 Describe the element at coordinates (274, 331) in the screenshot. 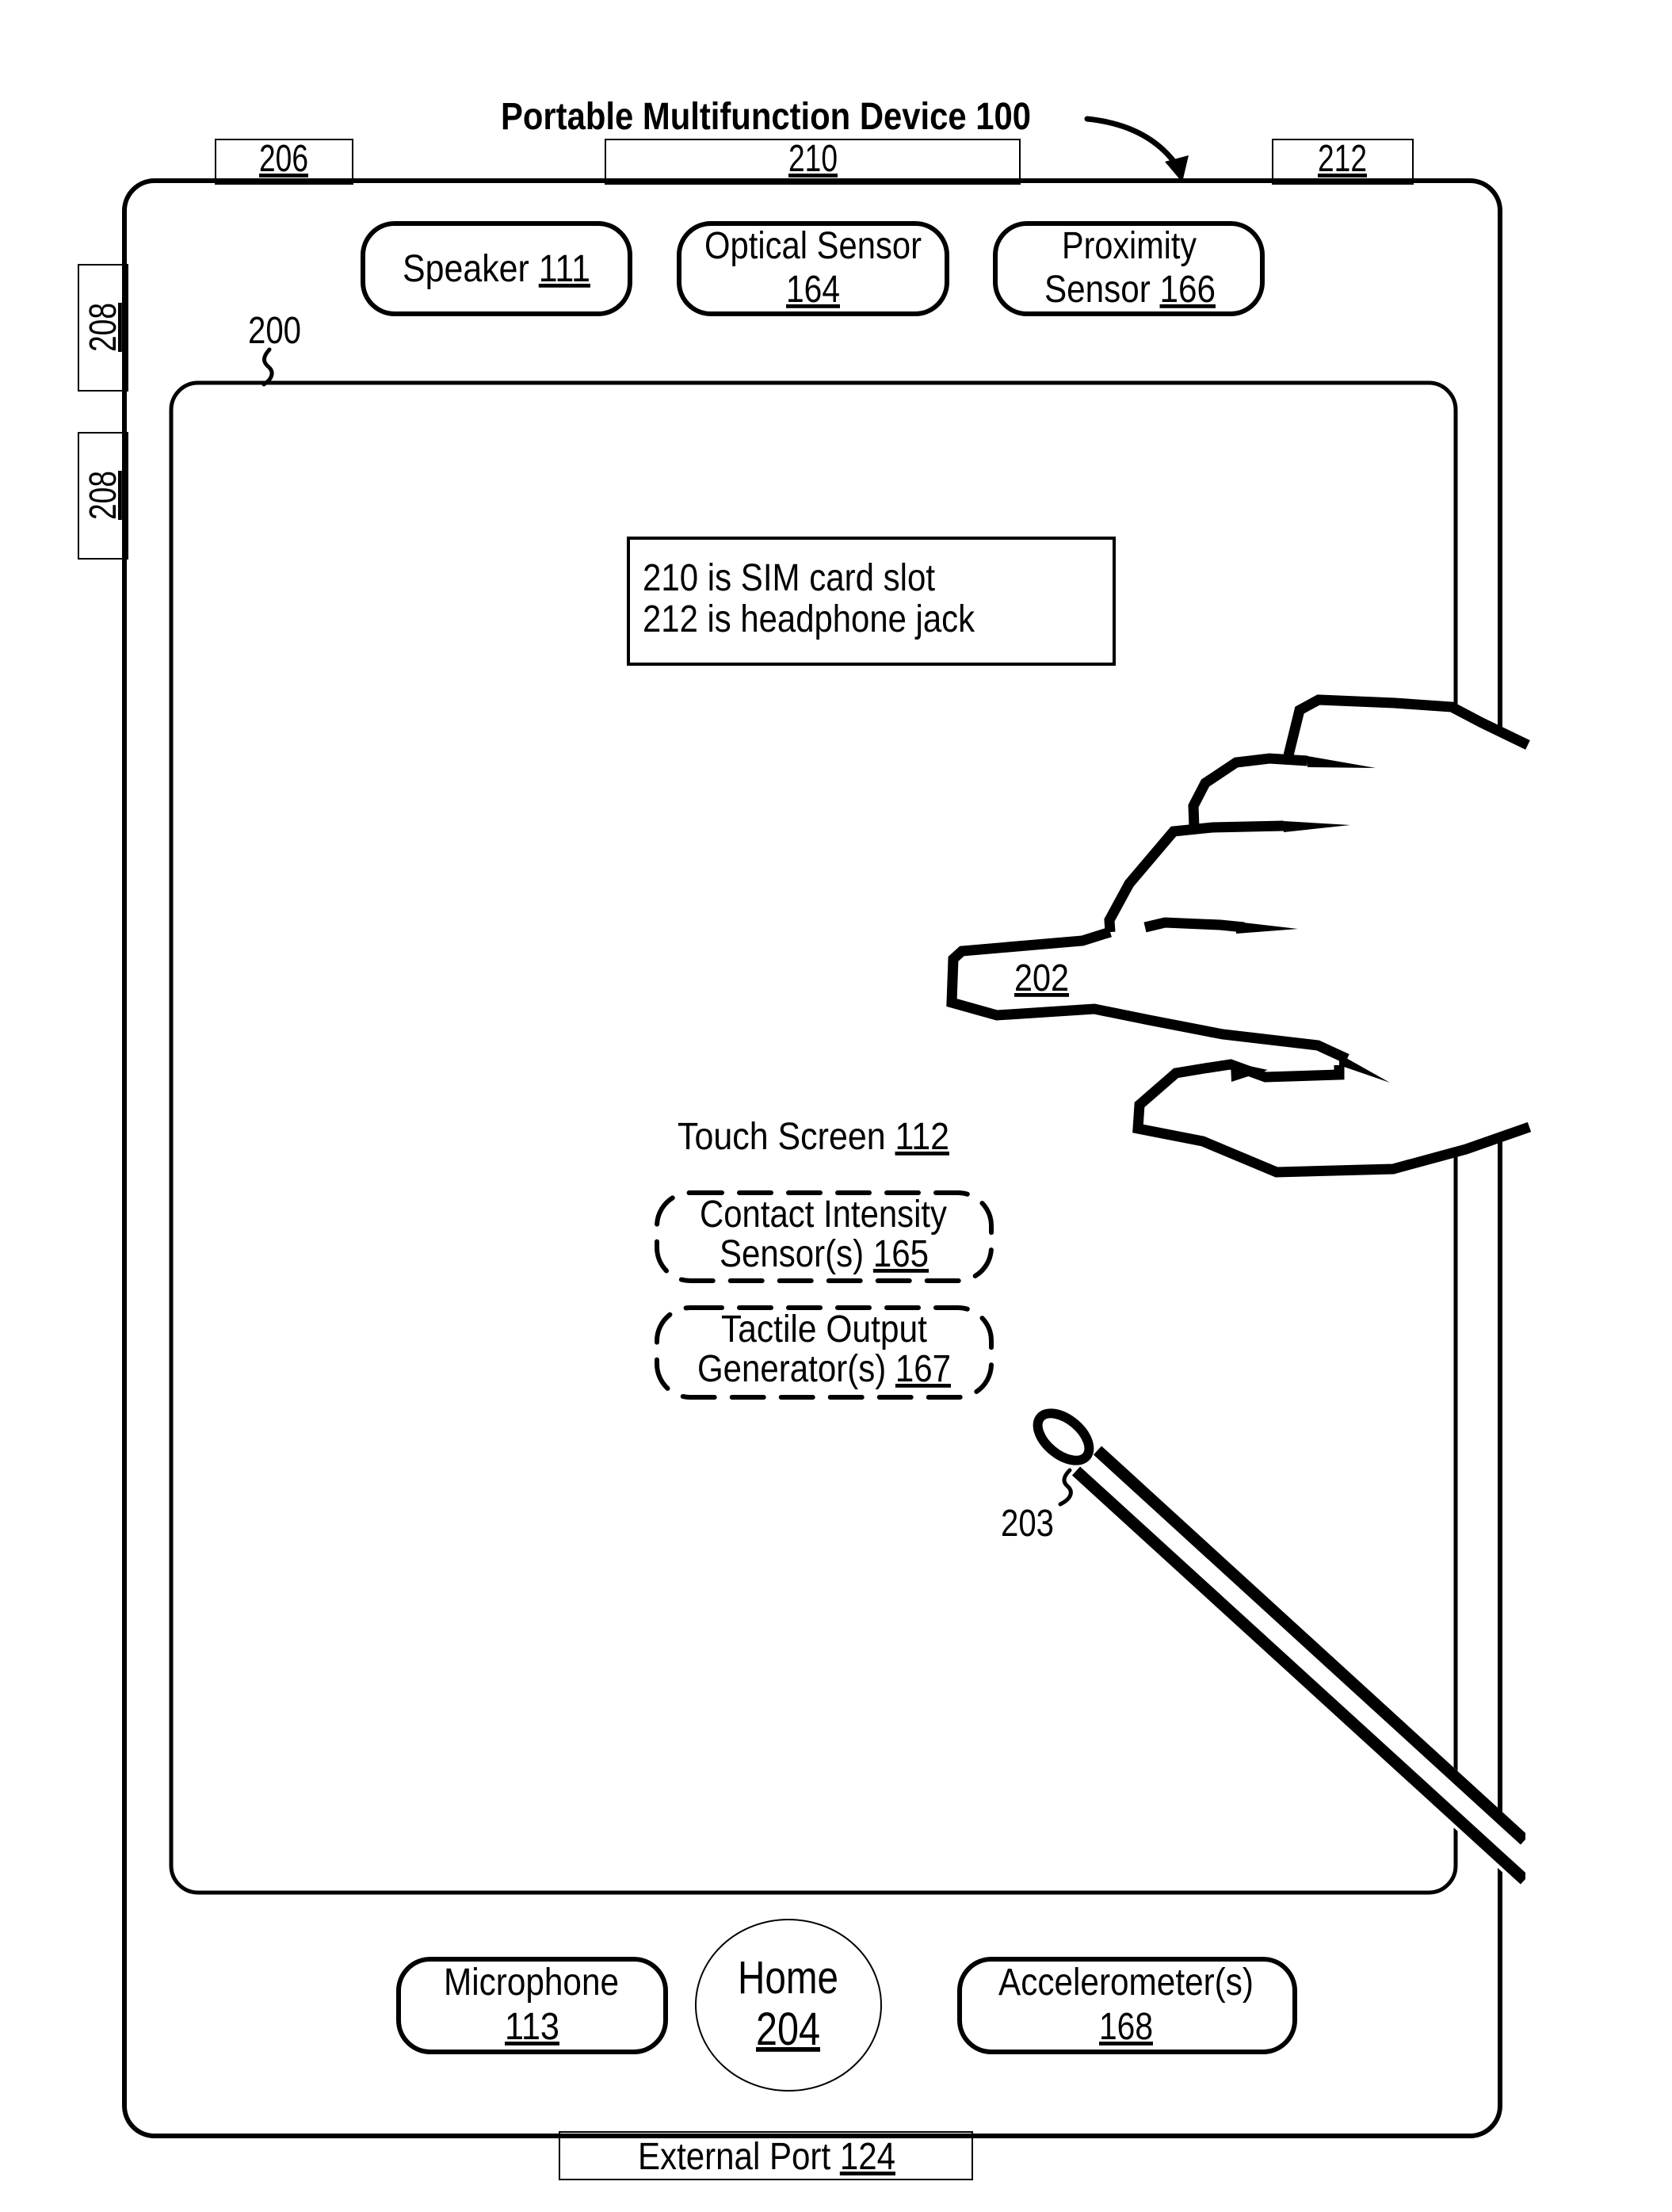

I see `screen-ref-200: 200` at that location.